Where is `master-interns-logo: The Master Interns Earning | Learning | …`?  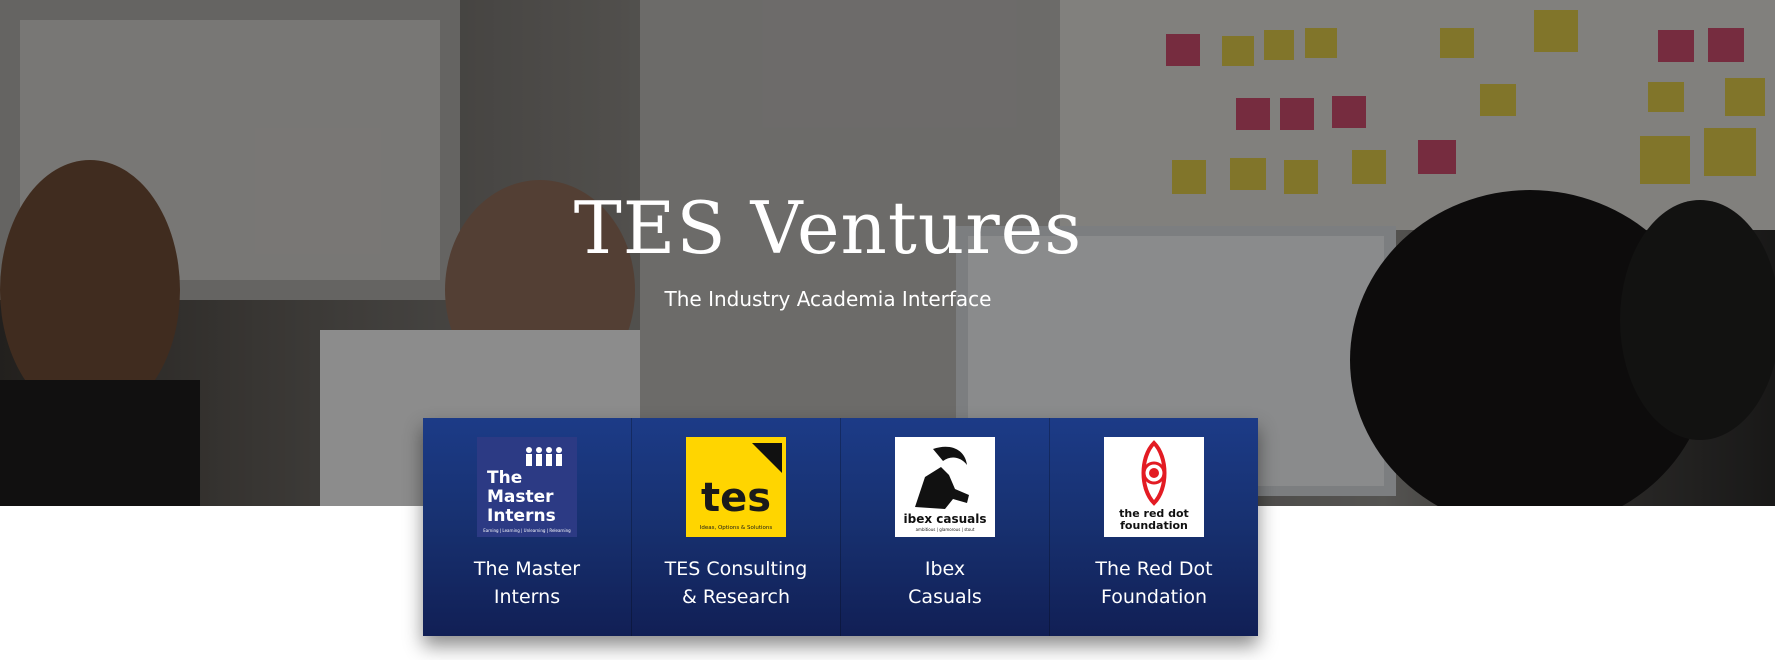
master-interns-logo: The Master Interns Earning | Learning | … is located at coordinates (527, 487).